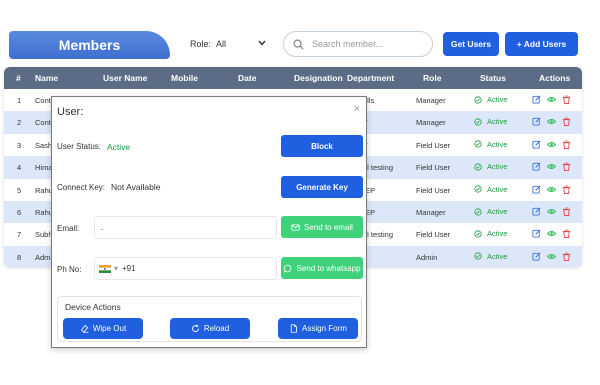  What do you see at coordinates (68, 228) in the screenshot?
I see `email-label: Email:` at bounding box center [68, 228].